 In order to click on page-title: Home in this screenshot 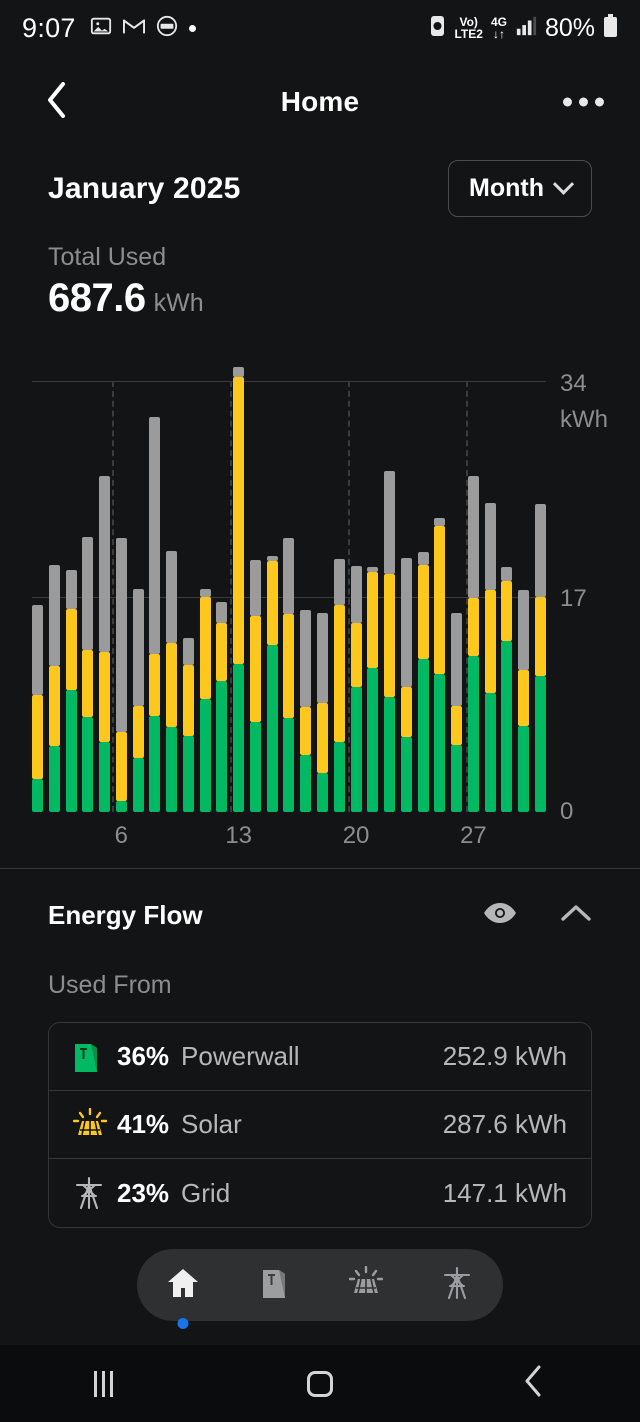, I will do `click(320, 101)`.